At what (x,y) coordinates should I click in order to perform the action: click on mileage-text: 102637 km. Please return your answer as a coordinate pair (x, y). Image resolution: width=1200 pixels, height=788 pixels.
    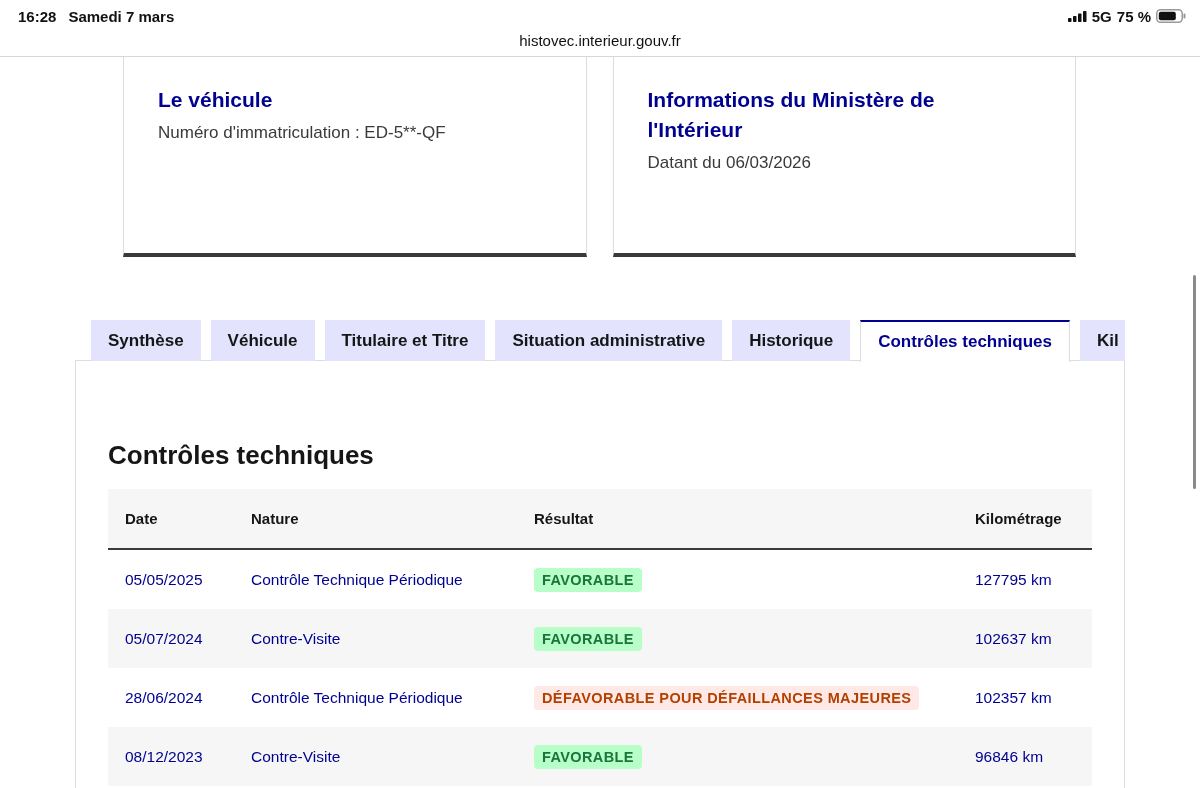
    Looking at the image, I should click on (1013, 638).